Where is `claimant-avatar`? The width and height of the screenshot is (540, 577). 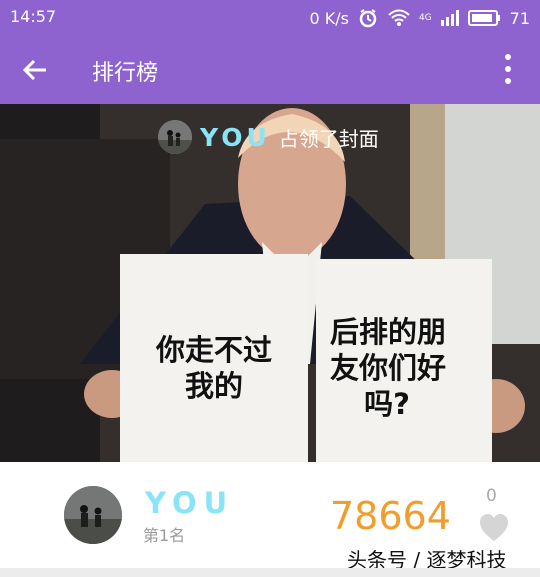 claimant-avatar is located at coordinates (175, 137).